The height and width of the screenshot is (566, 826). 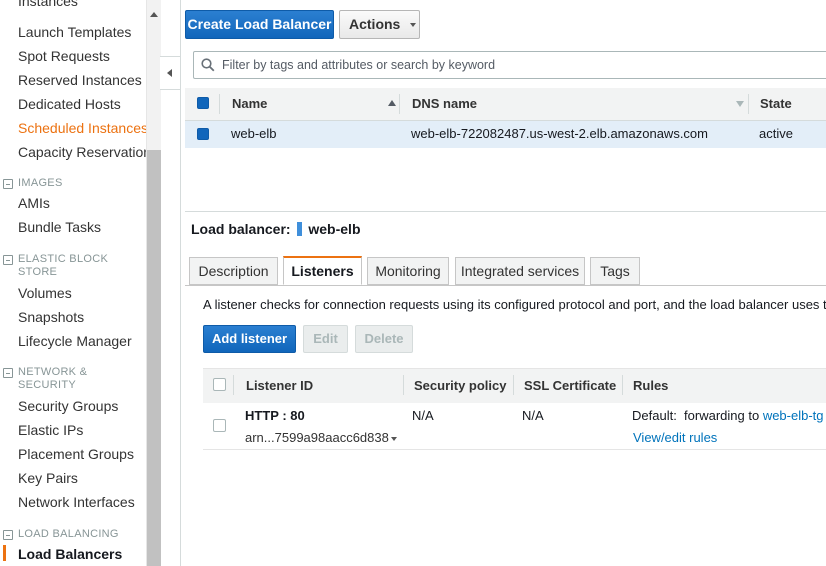 What do you see at coordinates (776, 103) in the screenshot?
I see `column-header-state: State` at bounding box center [776, 103].